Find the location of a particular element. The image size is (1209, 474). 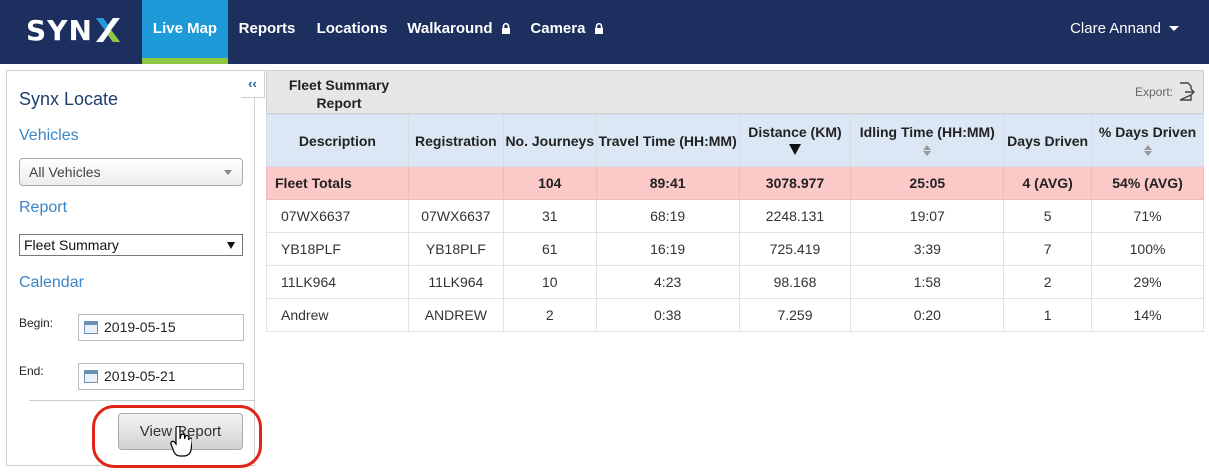

sidebar-divider is located at coordinates (141, 400).